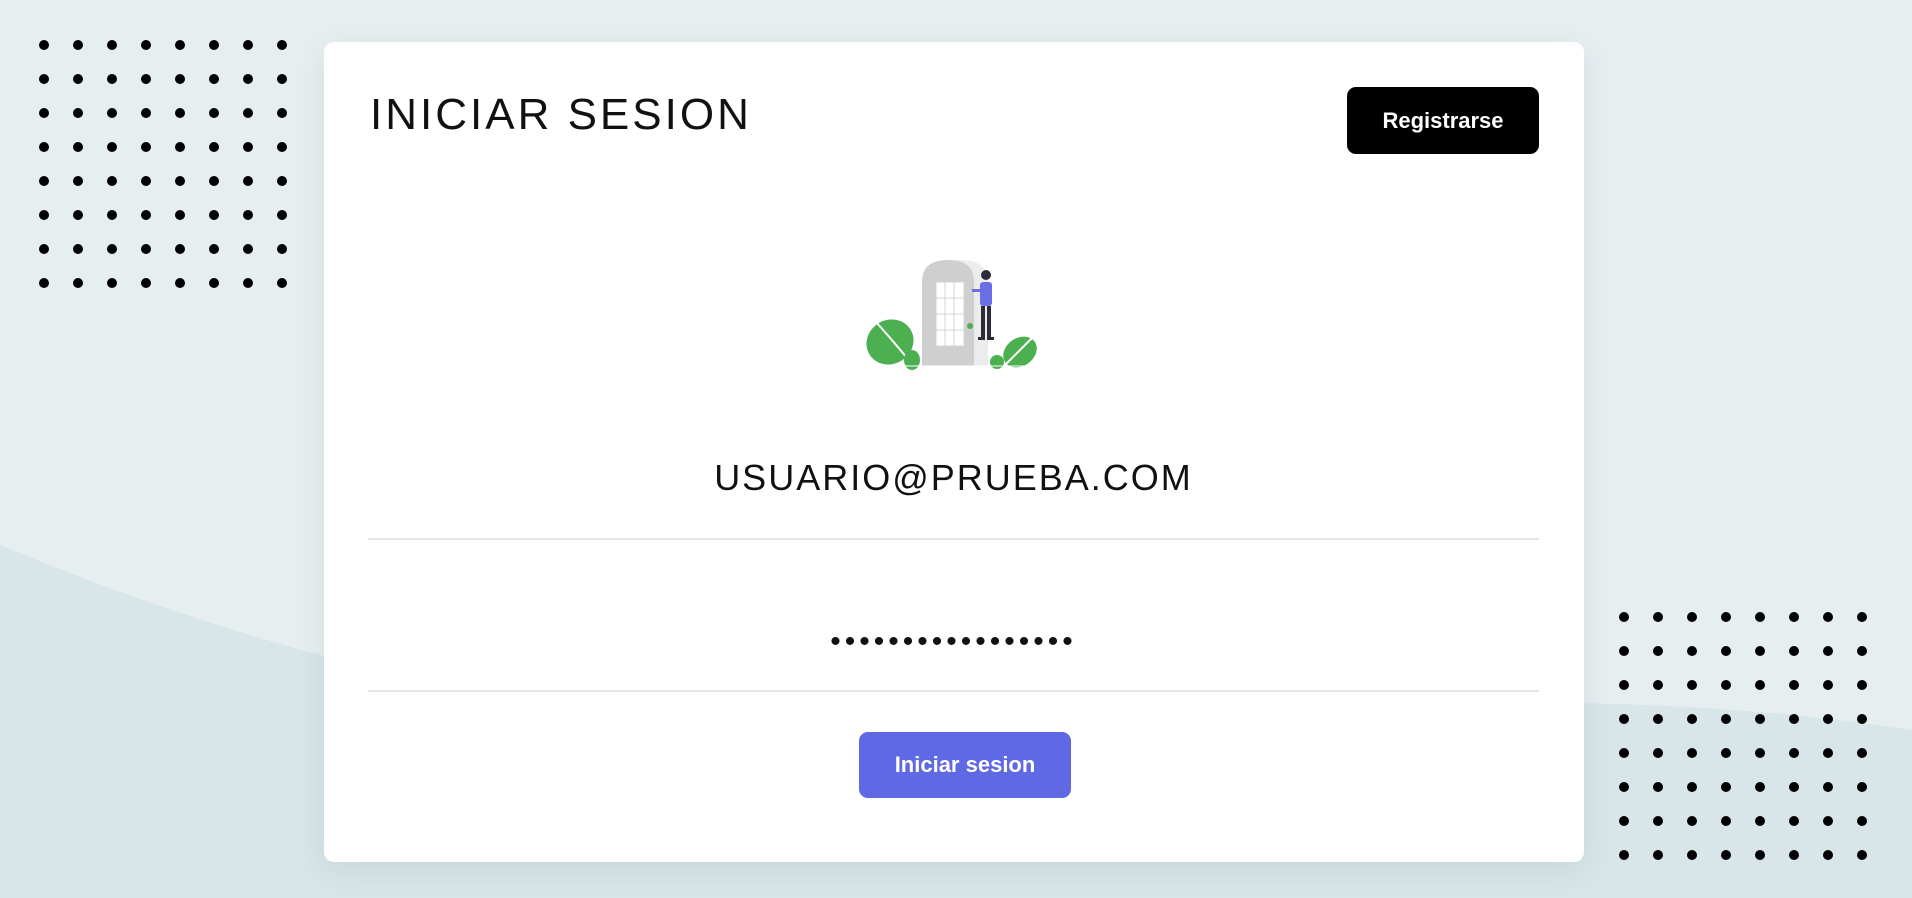  What do you see at coordinates (953, 490) in the screenshot?
I see `email-field` at bounding box center [953, 490].